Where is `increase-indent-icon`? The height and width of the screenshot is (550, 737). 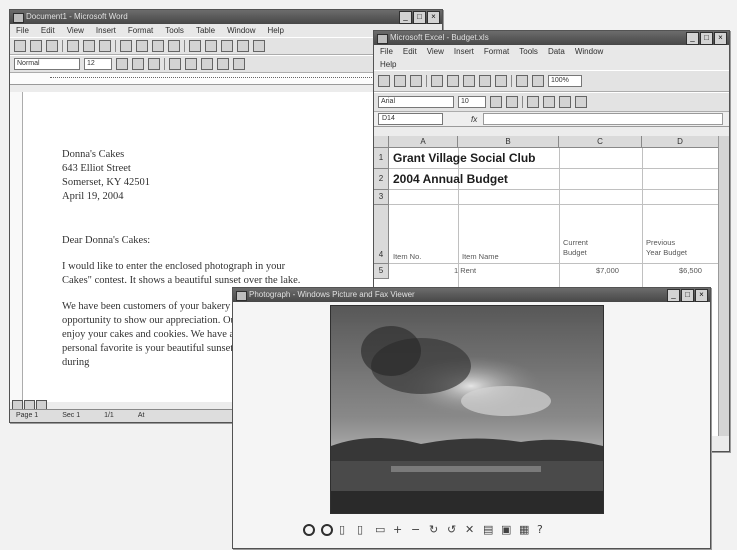 increase-indent-icon is located at coordinates (239, 64).